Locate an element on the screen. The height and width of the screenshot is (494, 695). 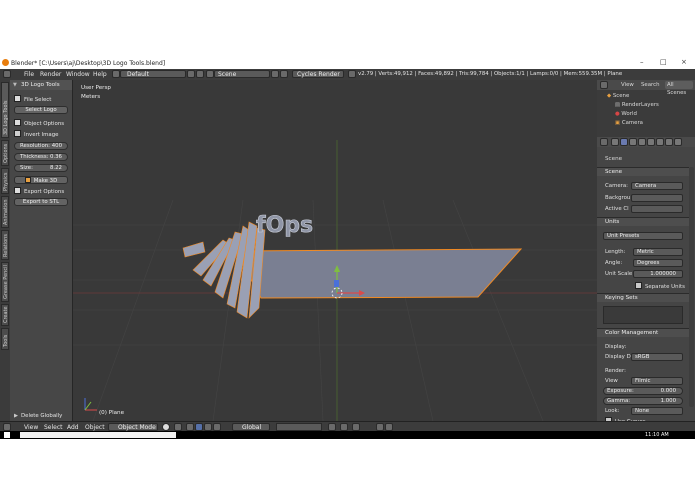
camera-field: Camera is located at coordinates (657, 186).